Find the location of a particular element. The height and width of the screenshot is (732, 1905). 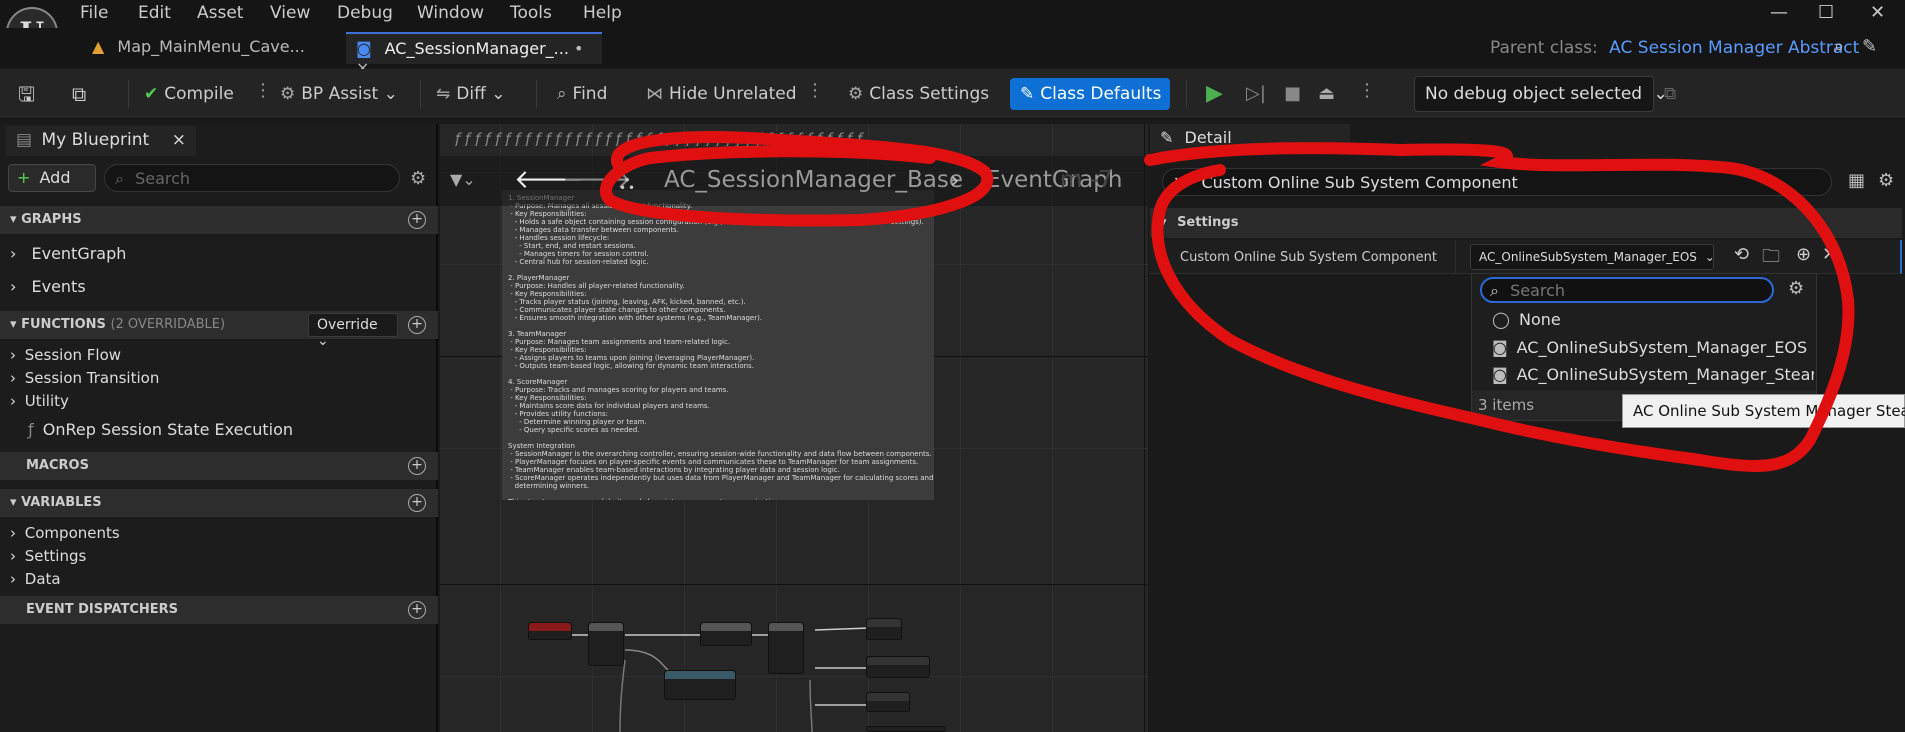

property-value-dropdown: AC_OnlineSubSystem_Manager_EOS ⌄ is located at coordinates (1592, 257).